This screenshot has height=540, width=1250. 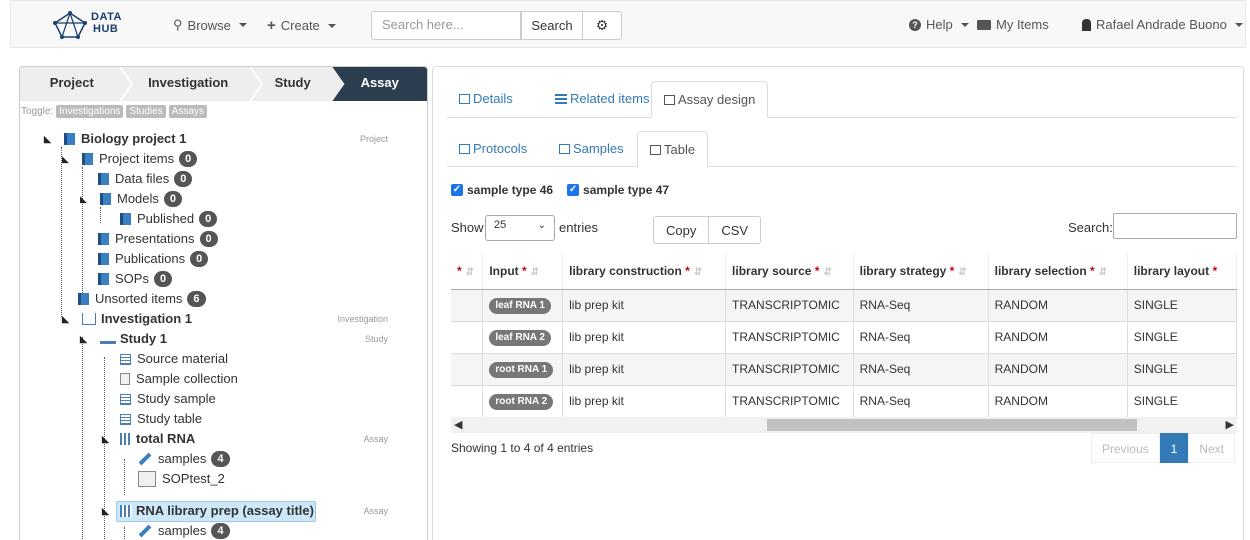 What do you see at coordinates (493, 149) in the screenshot?
I see `tab-protocols: Protocols` at bounding box center [493, 149].